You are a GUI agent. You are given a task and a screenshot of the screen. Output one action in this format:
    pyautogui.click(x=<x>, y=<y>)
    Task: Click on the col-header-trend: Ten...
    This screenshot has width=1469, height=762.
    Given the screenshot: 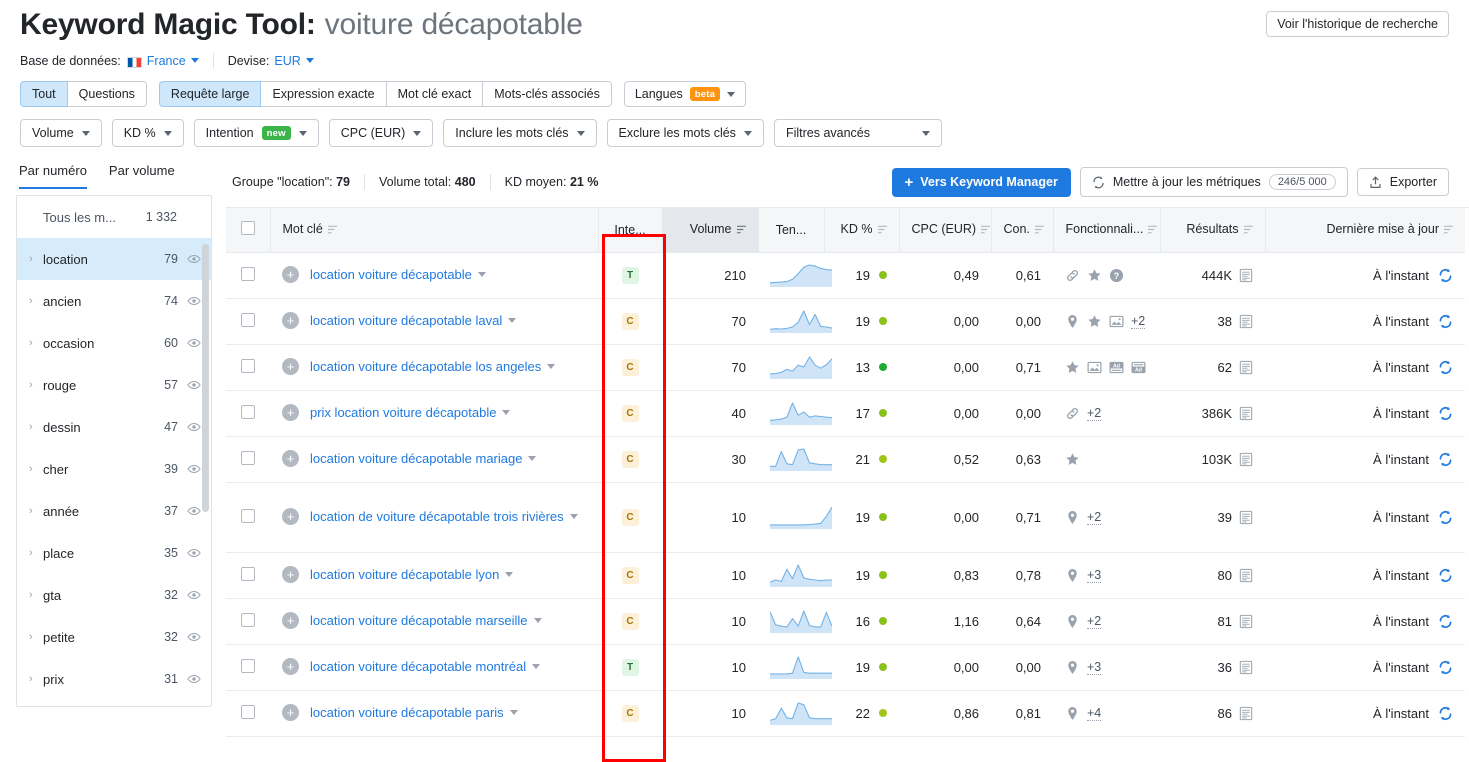 What is the action you would take?
    pyautogui.click(x=791, y=230)
    